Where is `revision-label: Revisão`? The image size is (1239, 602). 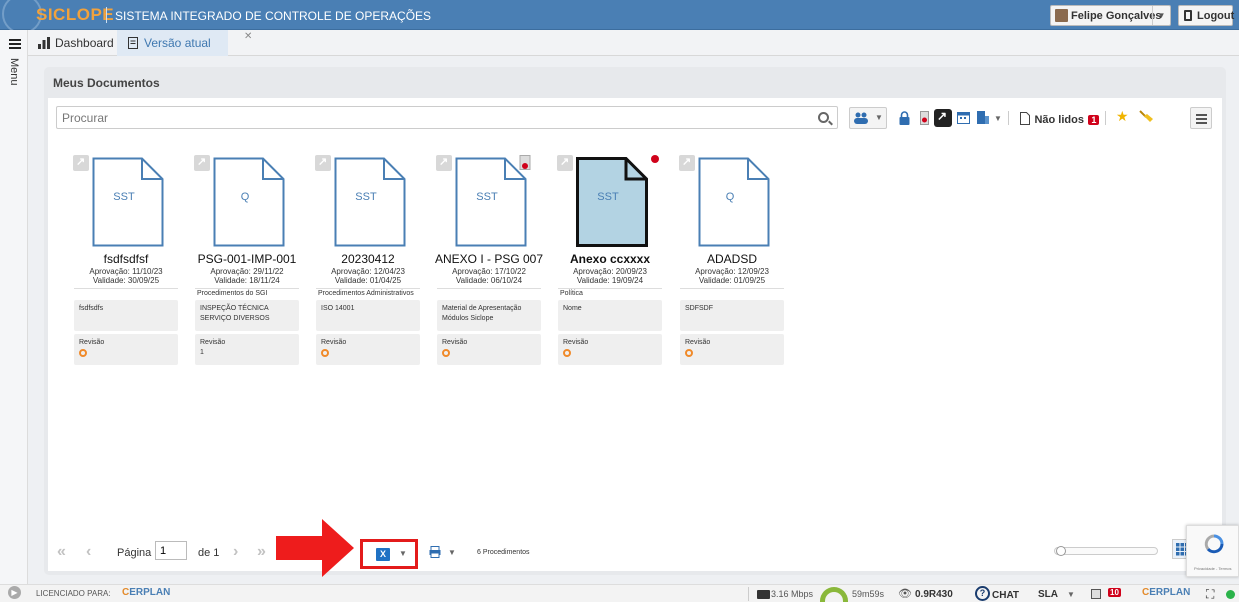 revision-label: Revisão is located at coordinates (698, 342).